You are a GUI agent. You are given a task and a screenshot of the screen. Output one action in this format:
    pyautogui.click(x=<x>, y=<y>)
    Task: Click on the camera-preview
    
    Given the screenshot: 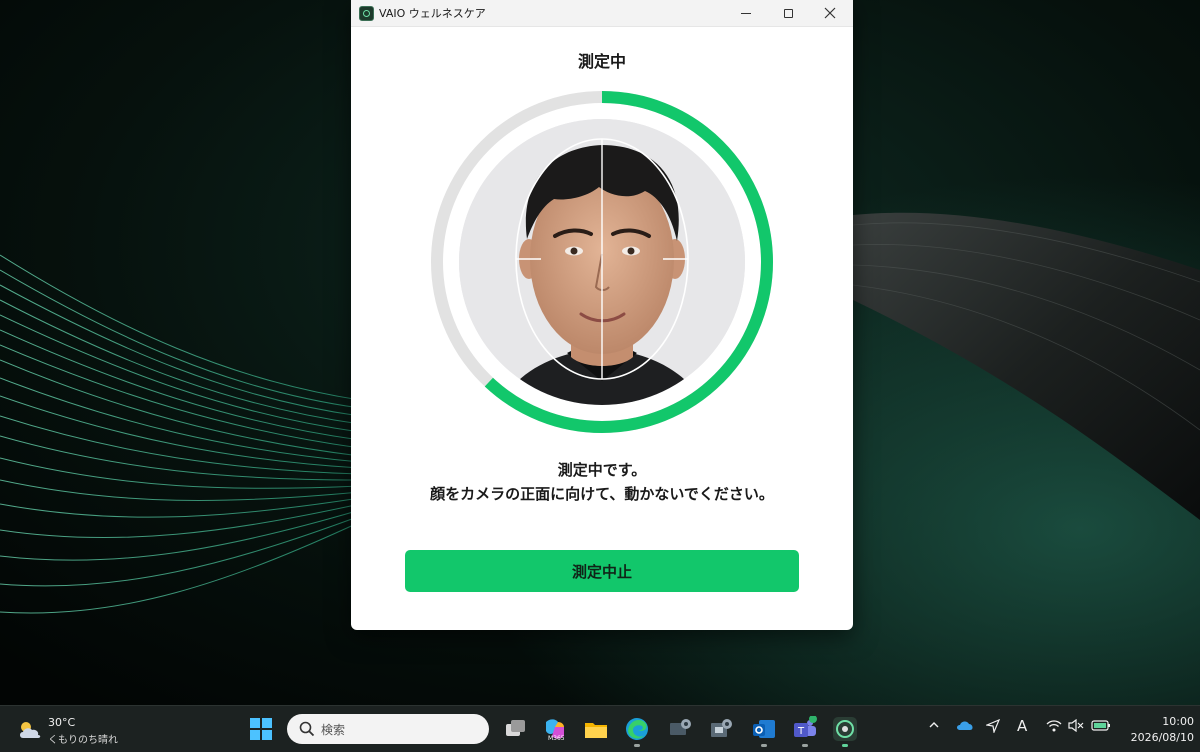 What is the action you would take?
    pyautogui.click(x=602, y=262)
    